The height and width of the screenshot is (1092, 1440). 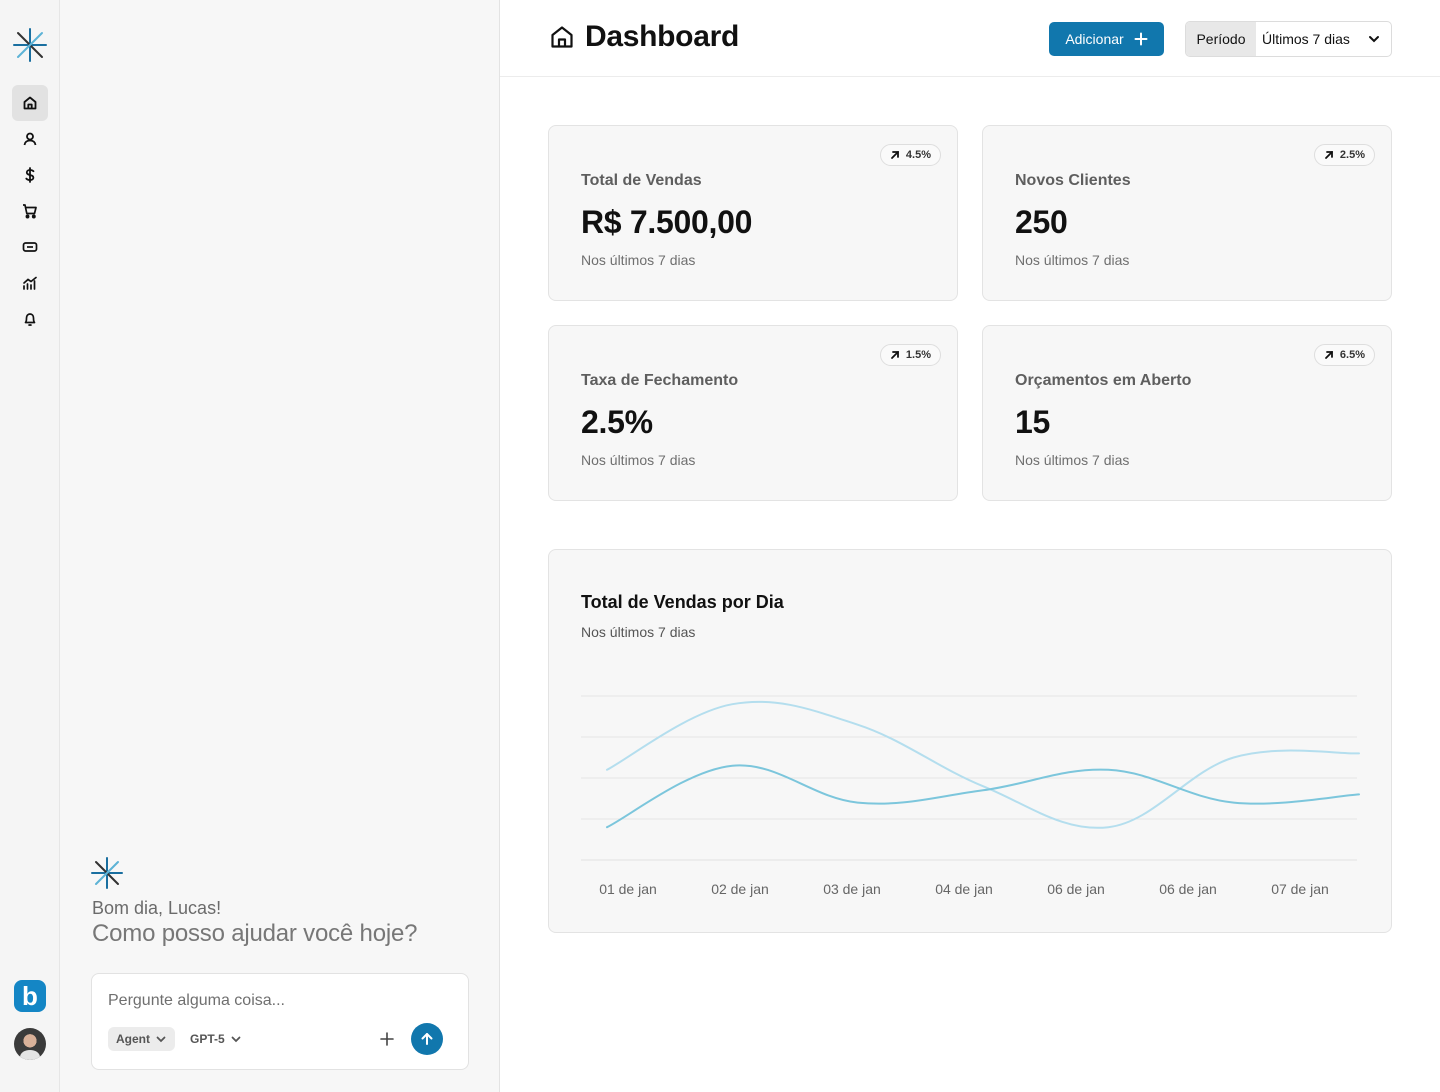 I want to click on trend-badge-value: 6.5%, so click(x=1352, y=355).